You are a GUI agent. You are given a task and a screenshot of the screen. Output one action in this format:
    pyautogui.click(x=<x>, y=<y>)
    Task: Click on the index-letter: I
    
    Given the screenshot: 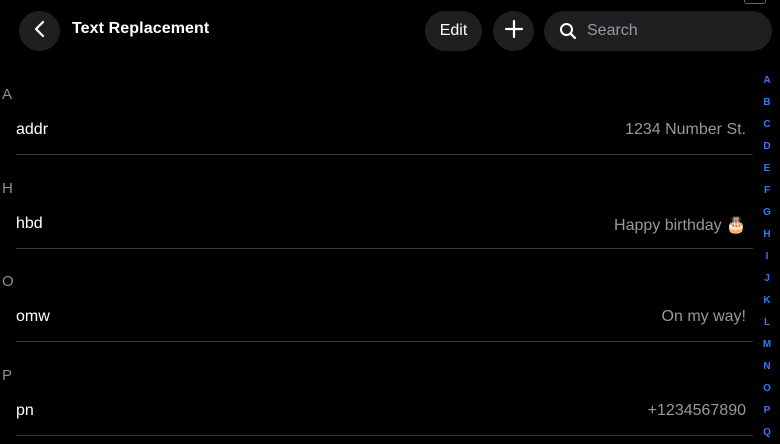 What is the action you would take?
    pyautogui.click(x=767, y=257)
    